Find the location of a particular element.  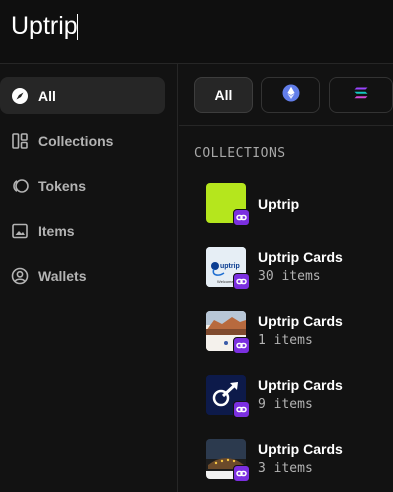

sidebar-item-label: Wallets is located at coordinates (62, 275).